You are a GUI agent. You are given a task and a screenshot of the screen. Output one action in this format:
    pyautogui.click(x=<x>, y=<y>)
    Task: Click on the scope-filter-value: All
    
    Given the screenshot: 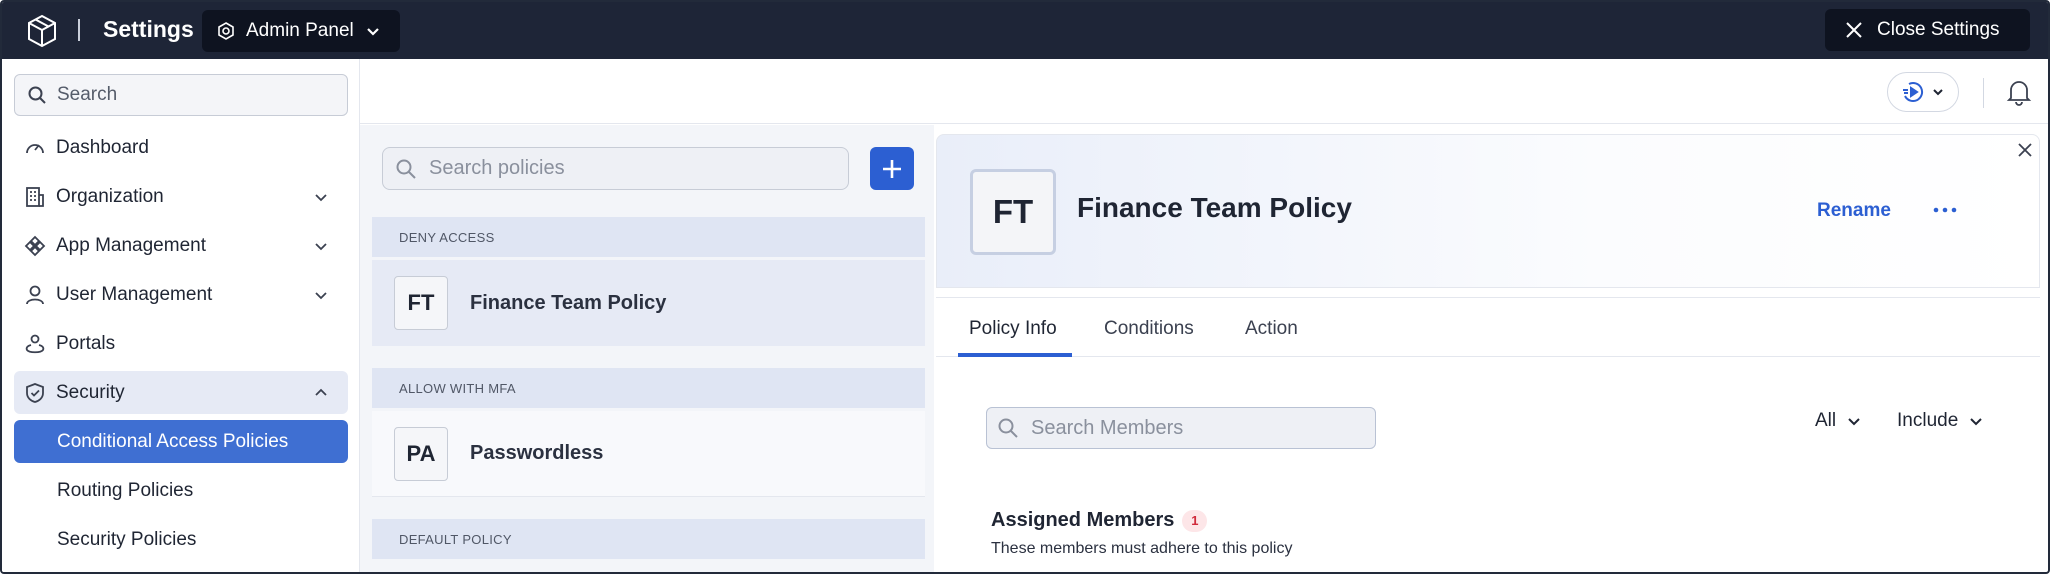 What is the action you would take?
    pyautogui.click(x=1826, y=420)
    